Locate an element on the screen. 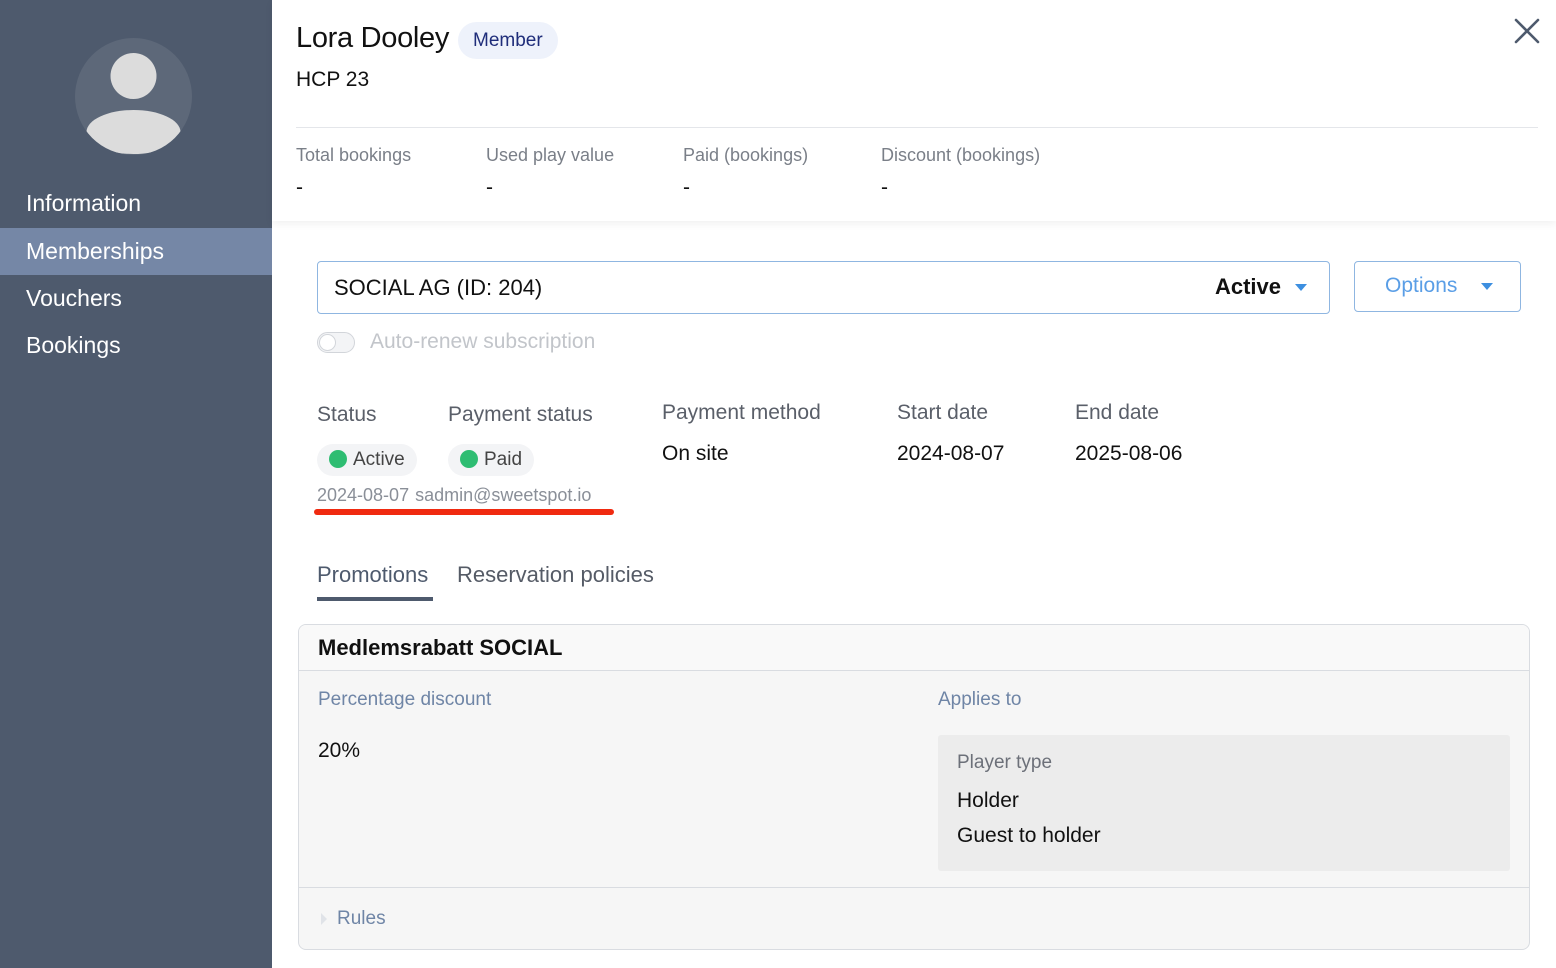  close-icon is located at coordinates (1527, 31).